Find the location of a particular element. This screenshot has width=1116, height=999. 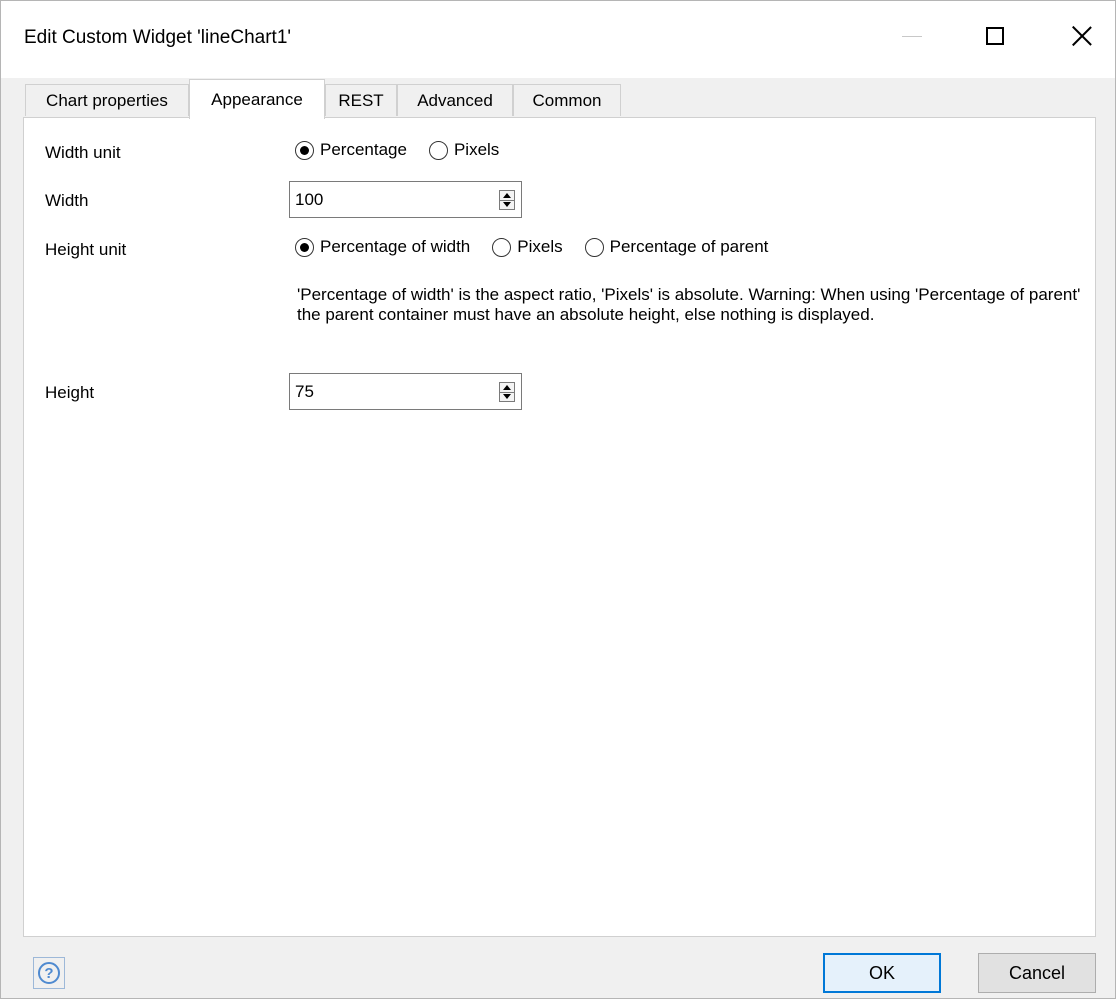

close-button is located at coordinates (1082, 36).